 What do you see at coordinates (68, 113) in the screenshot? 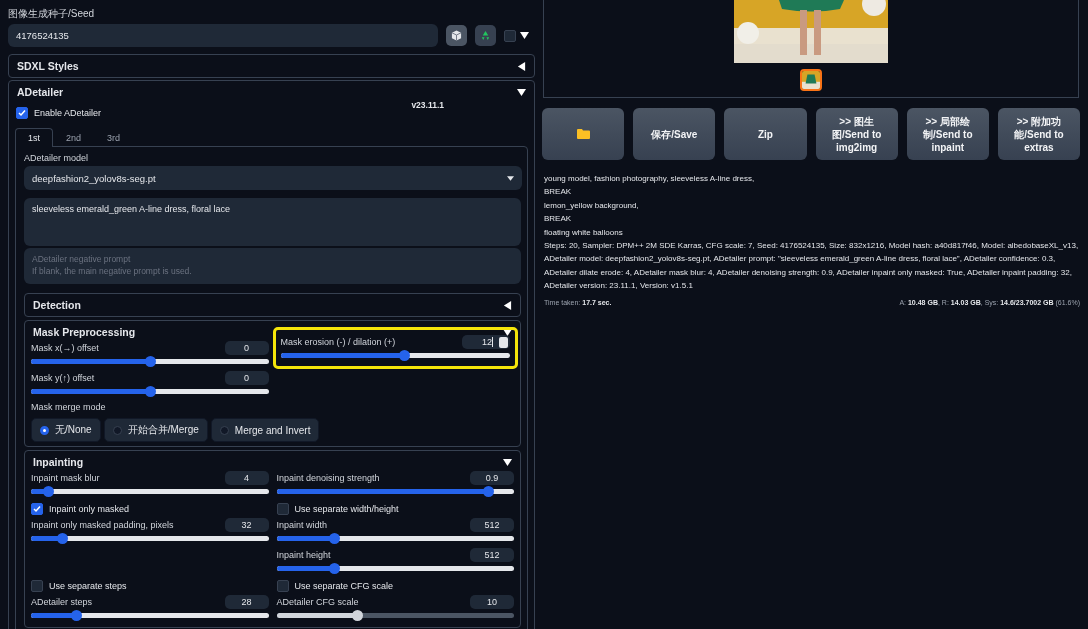
I see `checkbox-label: Enable ADetailer` at bounding box center [68, 113].